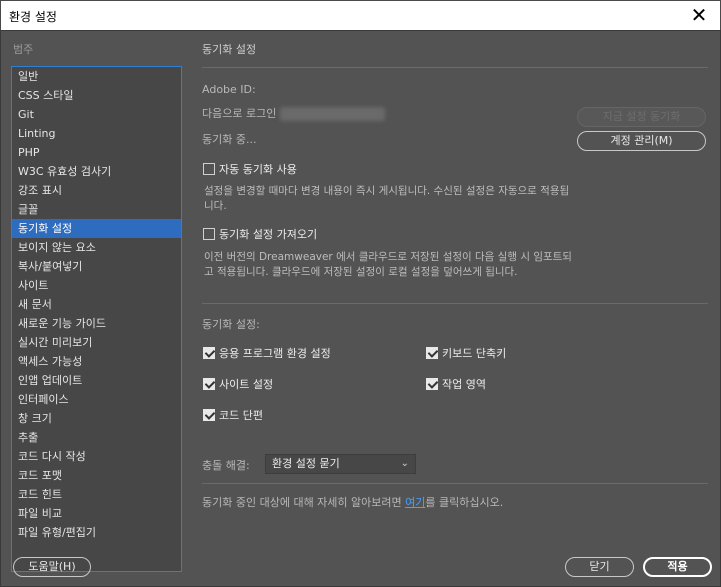 This screenshot has width=721, height=587. I want to click on category-item: 창 크기, so click(96, 418).